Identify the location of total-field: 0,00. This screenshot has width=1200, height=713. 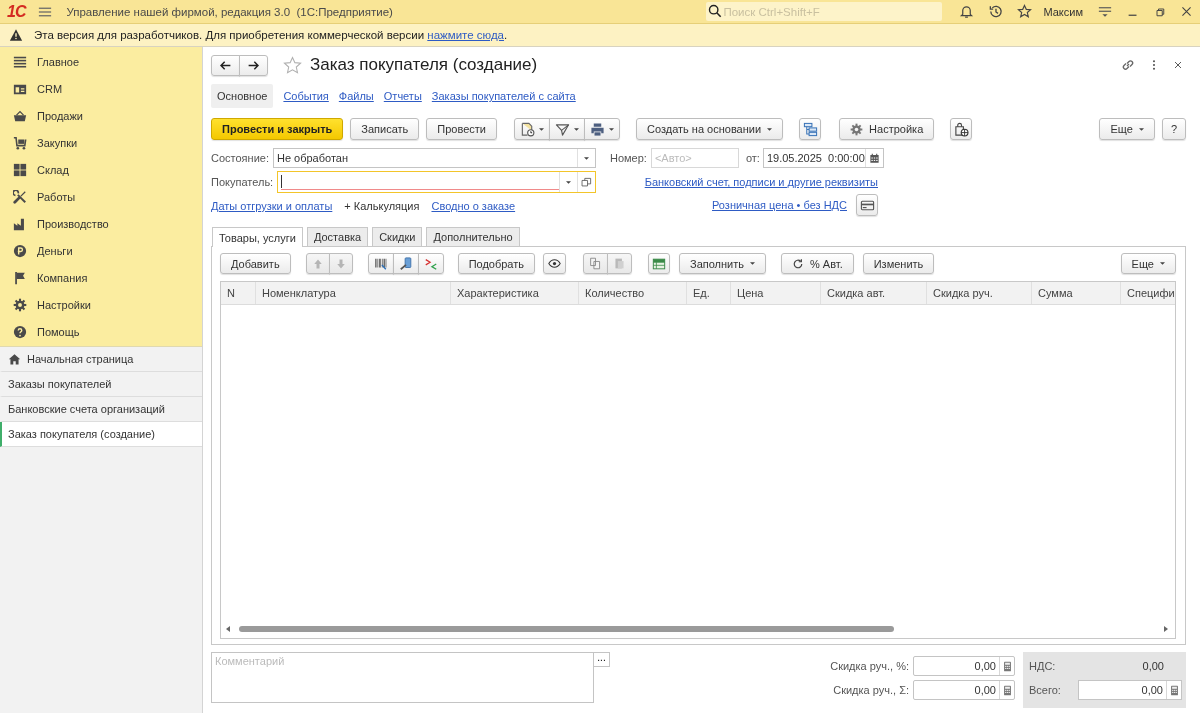
(1130, 690).